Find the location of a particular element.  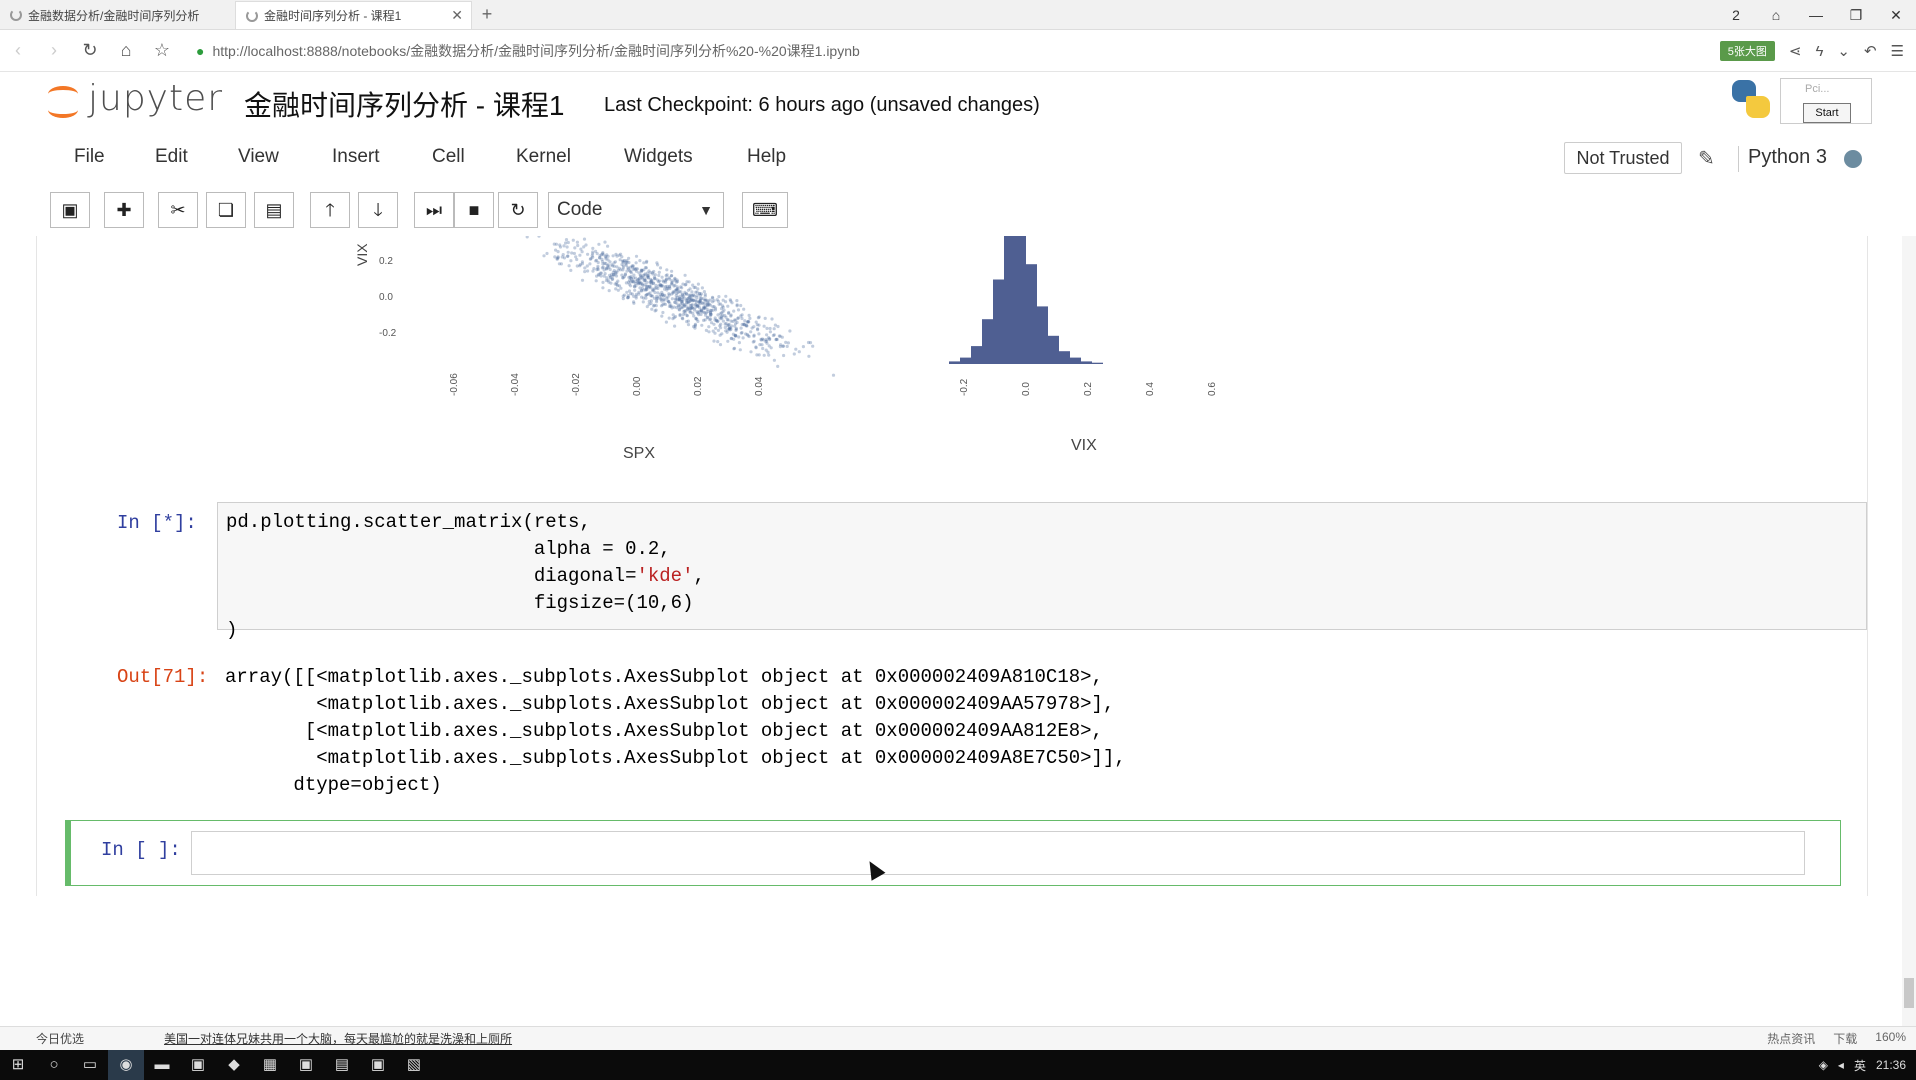

share-icon: ⋖ is located at coordinates (1795, 51).